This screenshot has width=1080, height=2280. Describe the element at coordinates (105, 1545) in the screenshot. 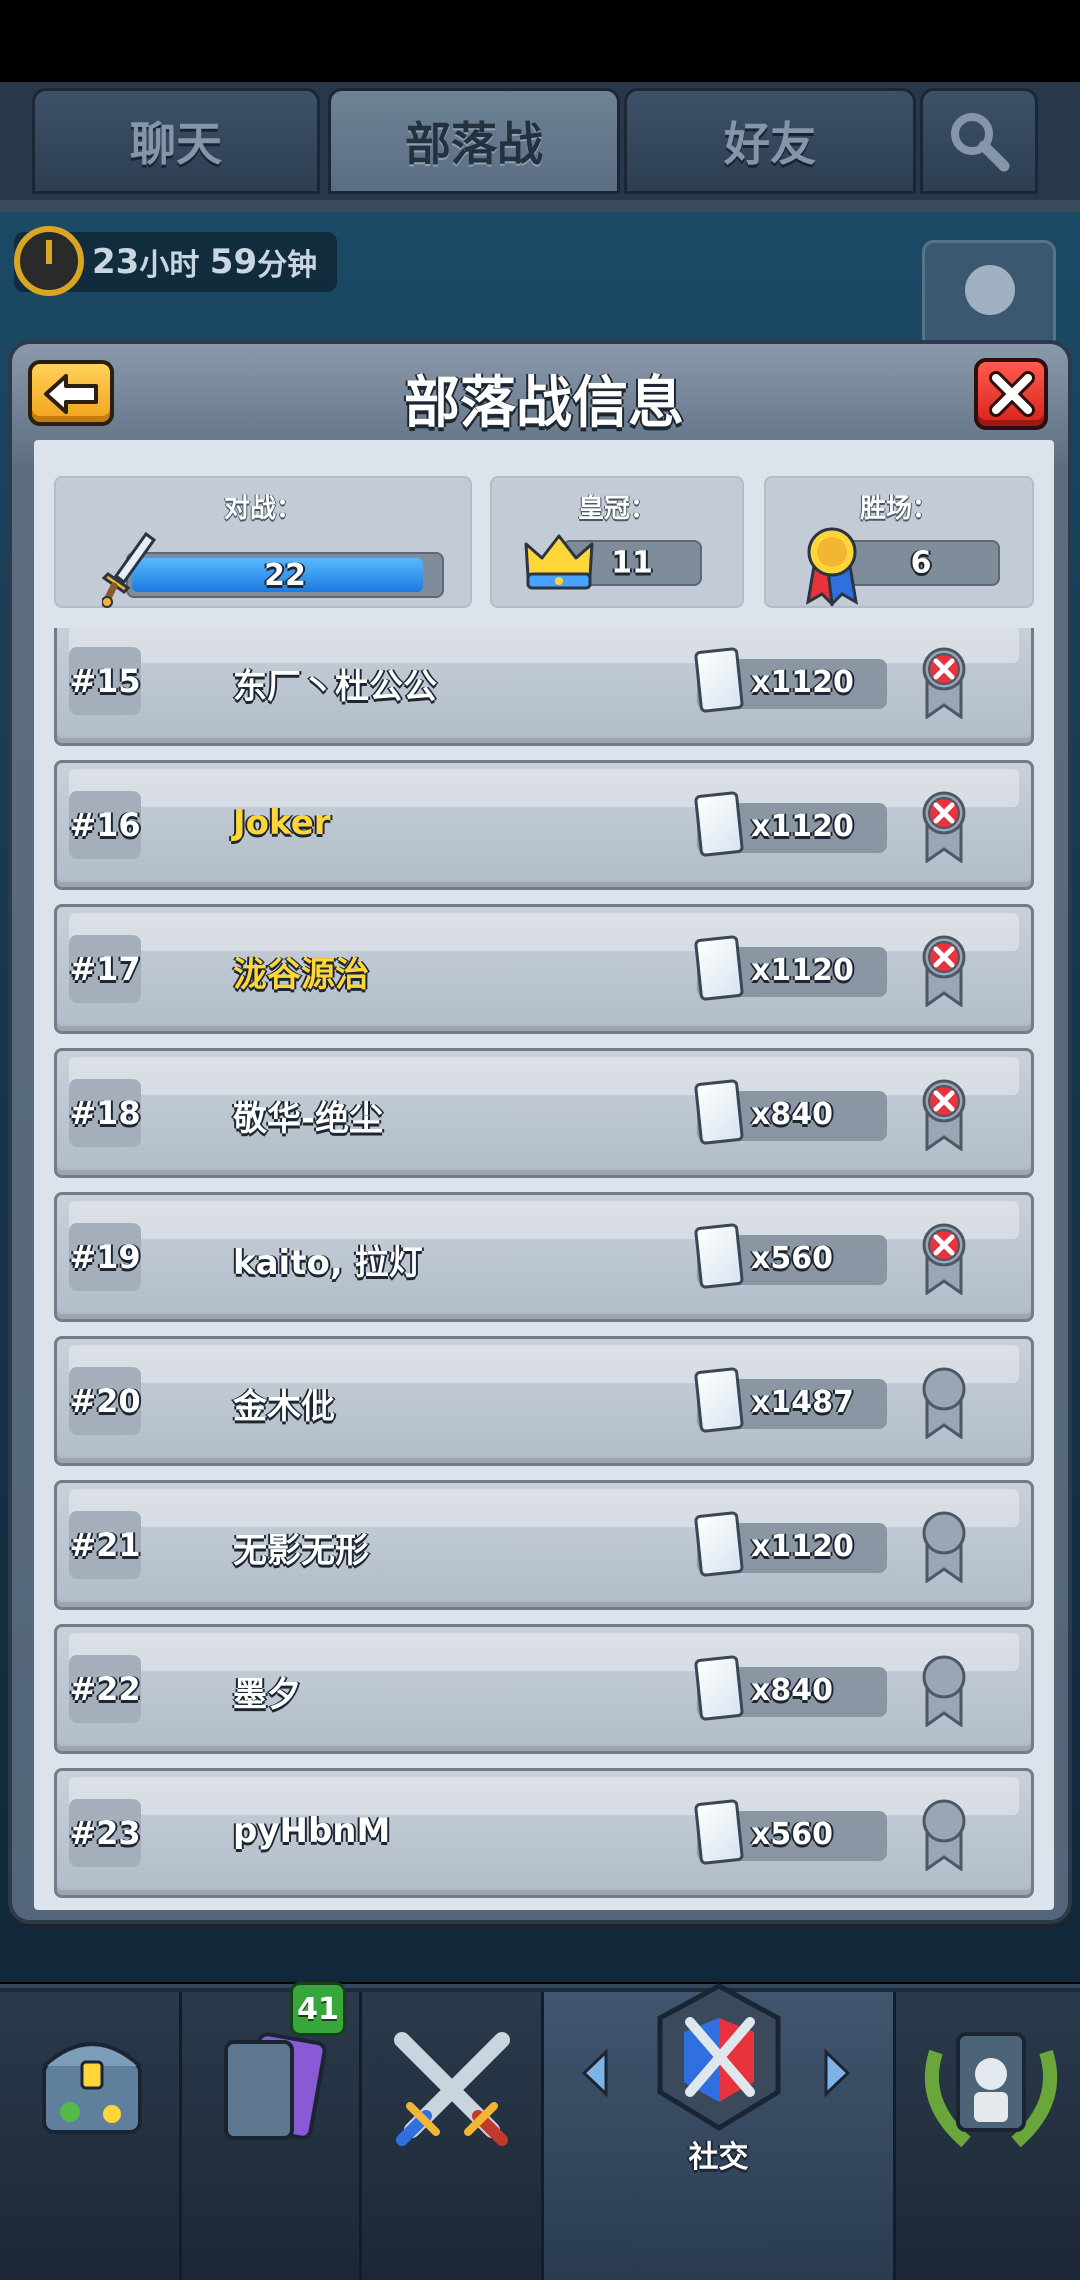

I see `member-rank: #21` at that location.